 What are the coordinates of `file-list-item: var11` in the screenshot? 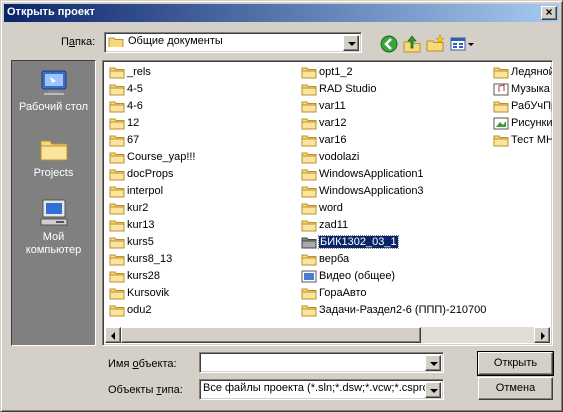 It's located at (394, 106).